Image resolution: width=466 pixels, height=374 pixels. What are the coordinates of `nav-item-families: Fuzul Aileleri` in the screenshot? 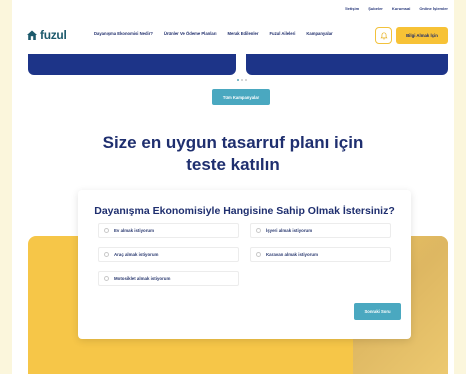 It's located at (282, 33).